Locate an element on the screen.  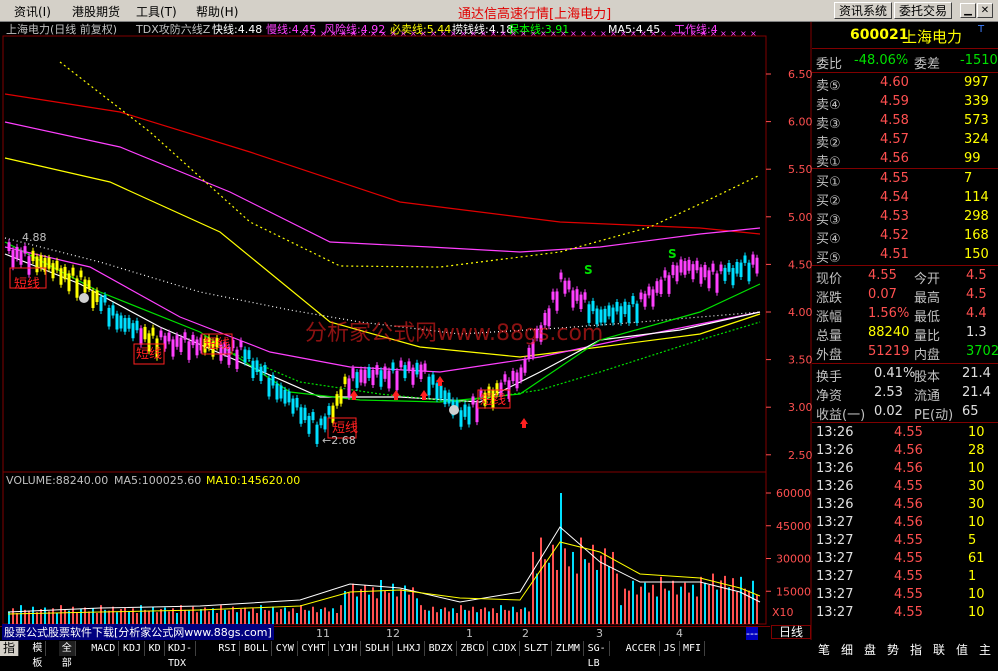
indicator-tab: CJDX is located at coordinates (505, 648).